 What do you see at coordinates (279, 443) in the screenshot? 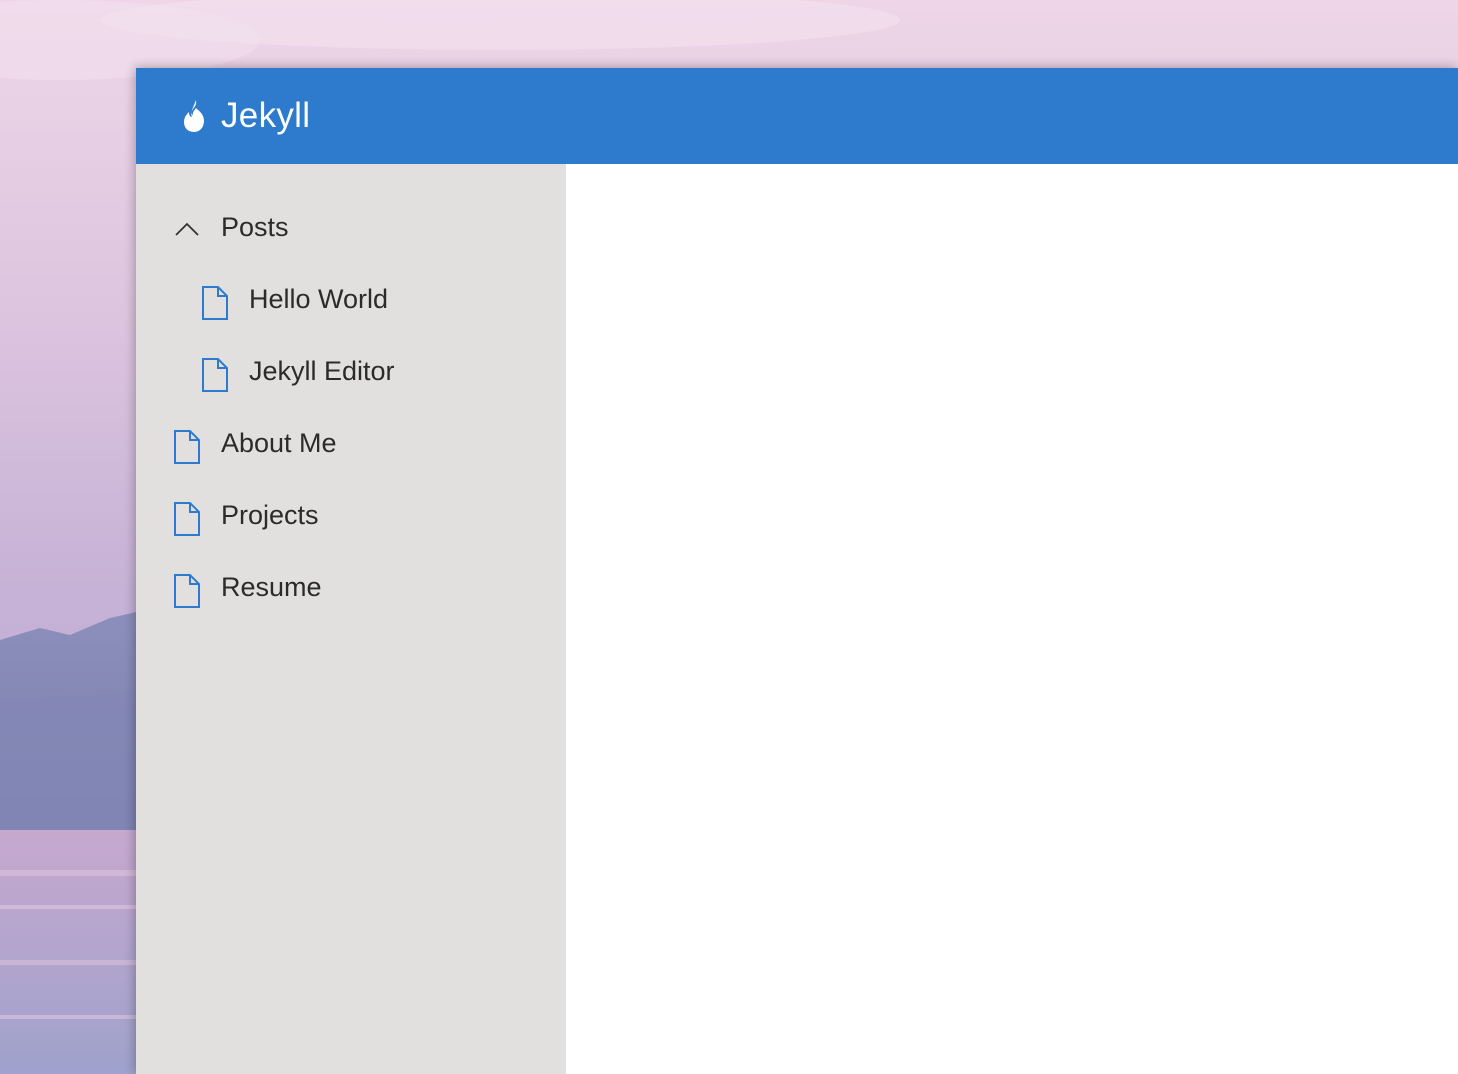
I see `sidebar-item-label: About Me` at bounding box center [279, 443].